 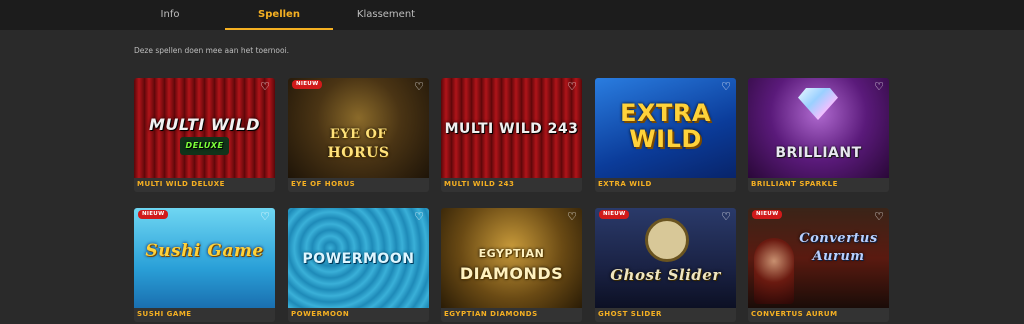 What do you see at coordinates (358, 144) in the screenshot?
I see `game-logo: EYE OF HORUS` at bounding box center [358, 144].